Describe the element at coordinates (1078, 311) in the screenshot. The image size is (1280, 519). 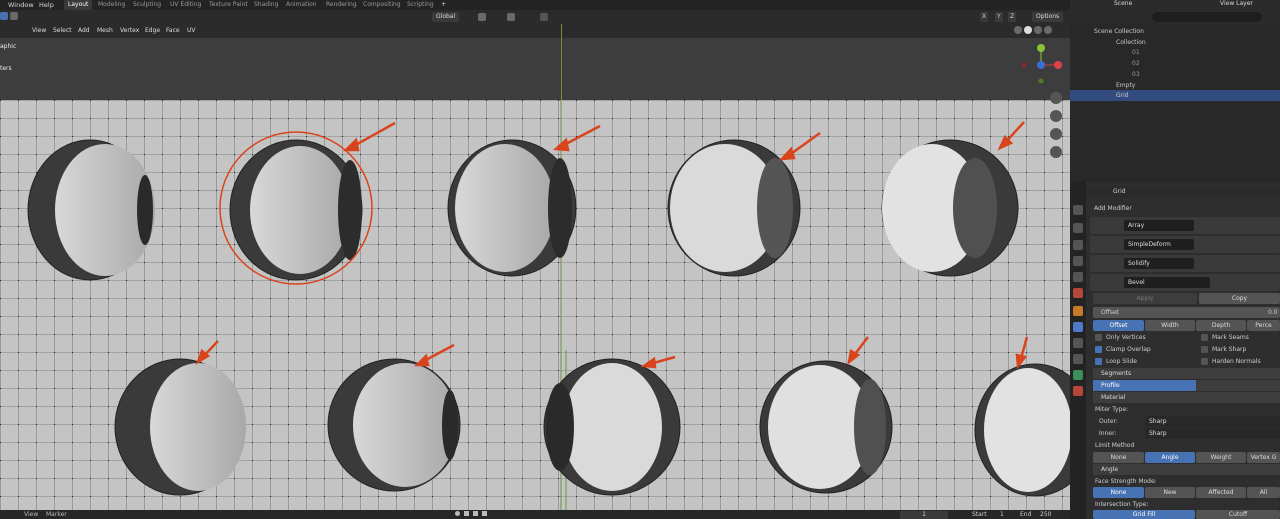
I see `object-tab-icon` at that location.